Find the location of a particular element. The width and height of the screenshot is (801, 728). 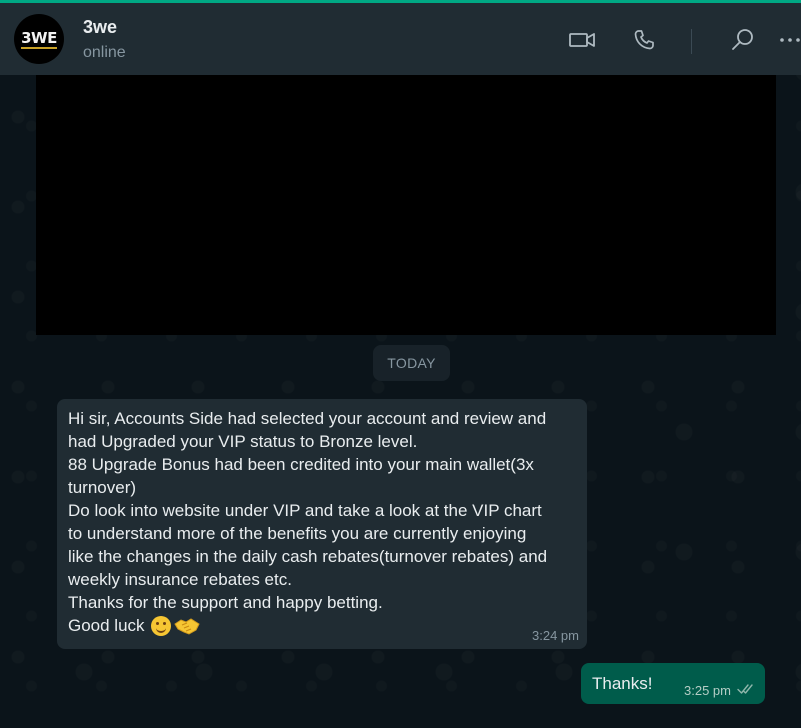

message-timestamp: 3:24 pm is located at coordinates (555, 635).